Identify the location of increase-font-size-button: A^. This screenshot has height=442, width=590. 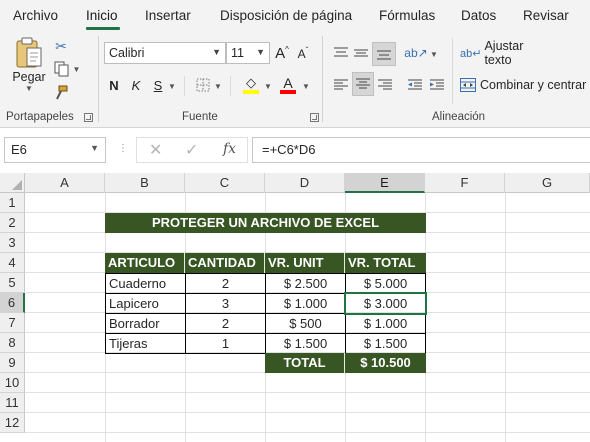
(282, 53).